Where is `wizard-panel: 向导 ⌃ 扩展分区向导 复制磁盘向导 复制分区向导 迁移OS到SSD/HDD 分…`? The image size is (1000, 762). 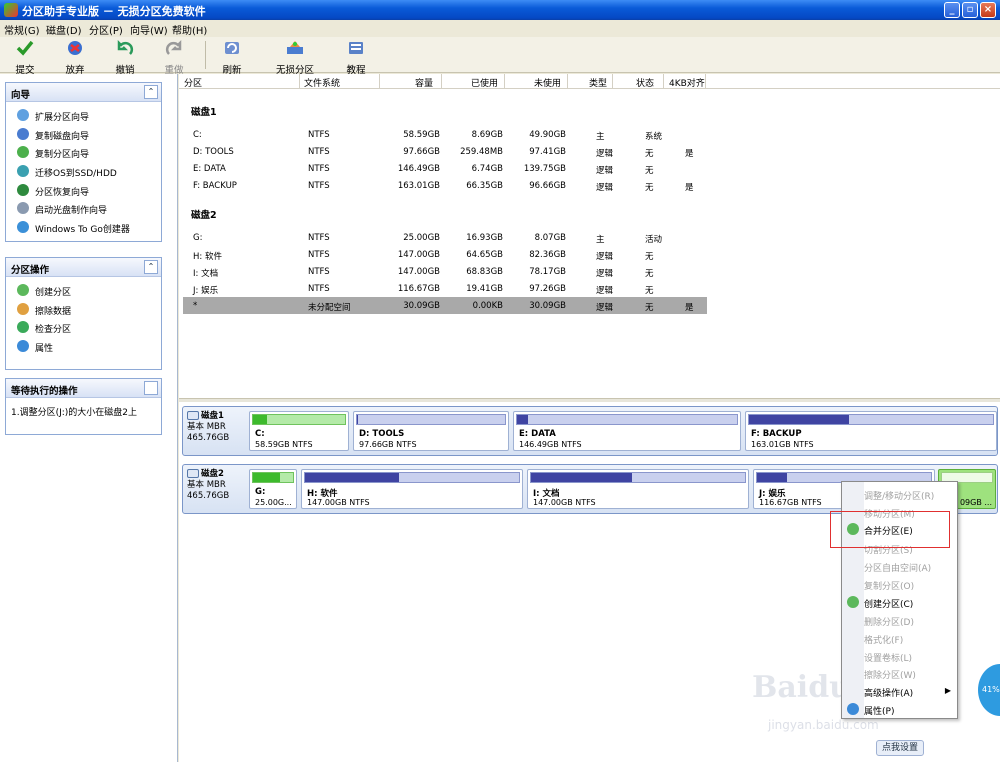
wizard-panel: 向导 ⌃ 扩展分区向导 复制磁盘向导 复制分区向导 迁移OS到SSD/HDD 分… is located at coordinates (83, 162).